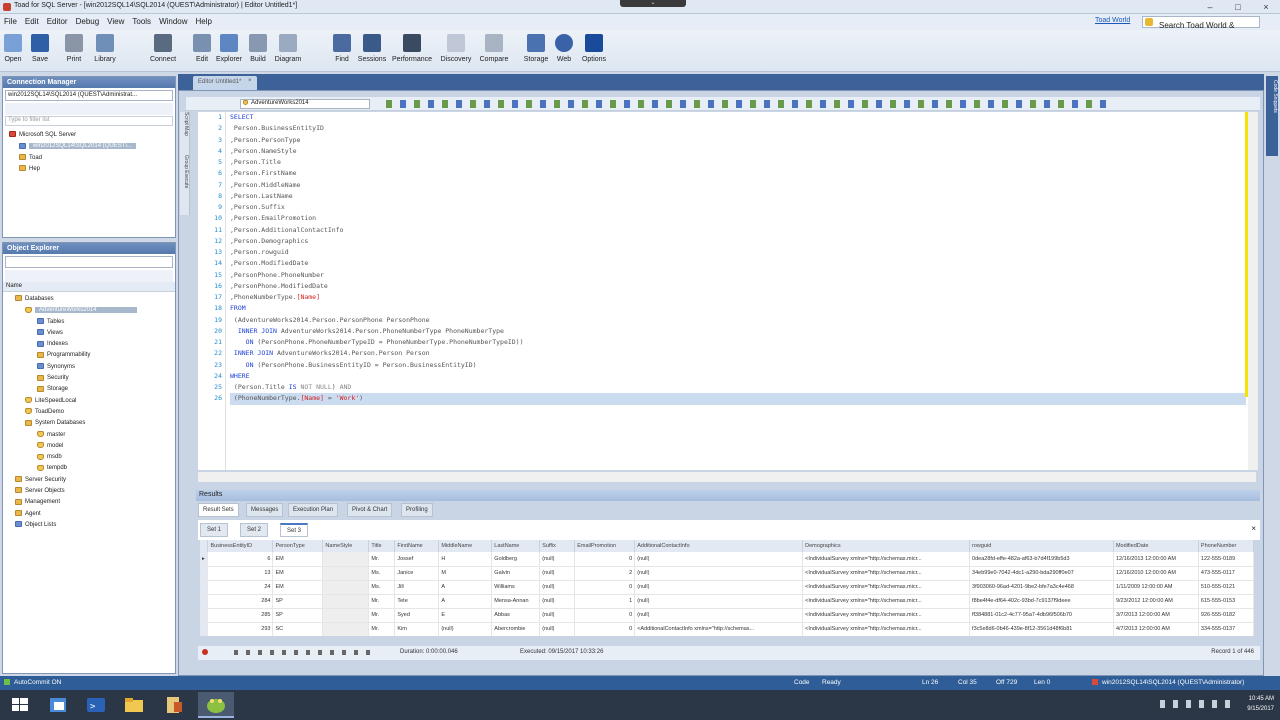 This screenshot has height=720, width=1280. I want to click on column-header: Title, so click(382, 546).